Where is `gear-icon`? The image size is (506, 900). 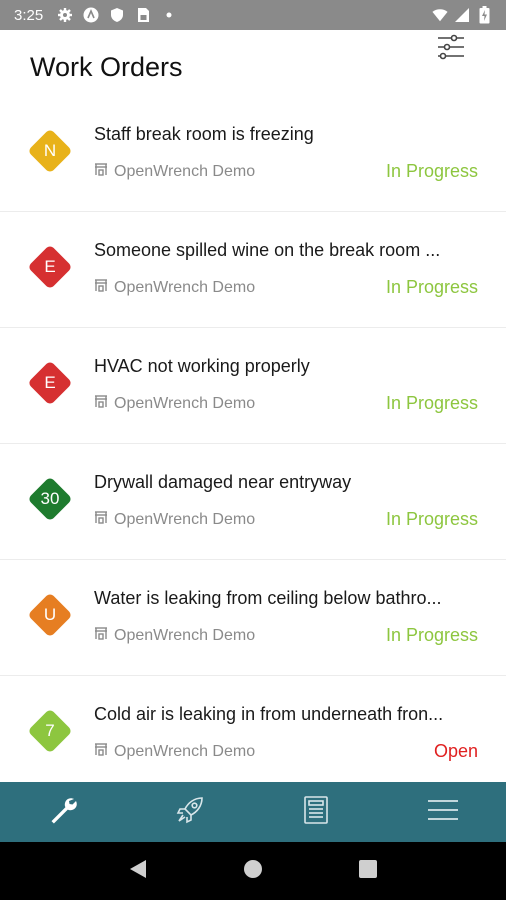
gear-icon is located at coordinates (65, 15).